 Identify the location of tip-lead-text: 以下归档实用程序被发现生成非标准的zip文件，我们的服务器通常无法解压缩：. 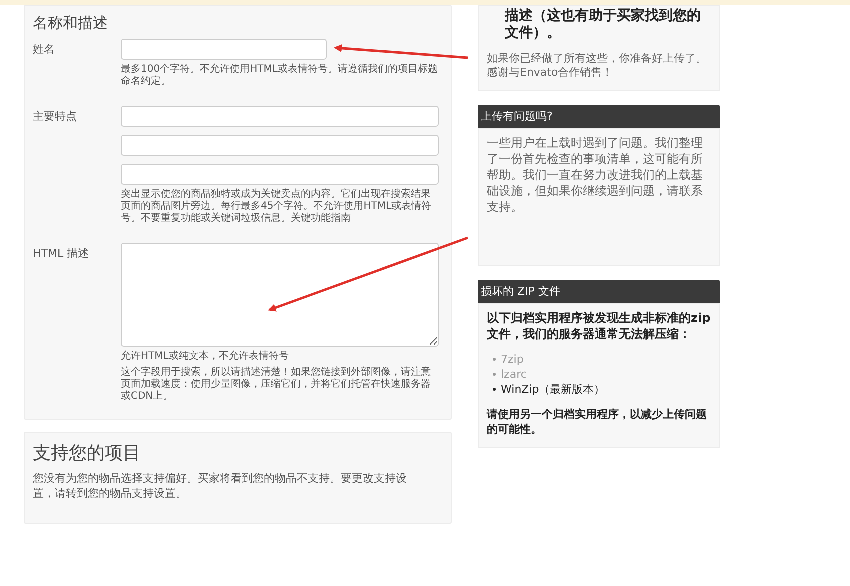
(599, 326).